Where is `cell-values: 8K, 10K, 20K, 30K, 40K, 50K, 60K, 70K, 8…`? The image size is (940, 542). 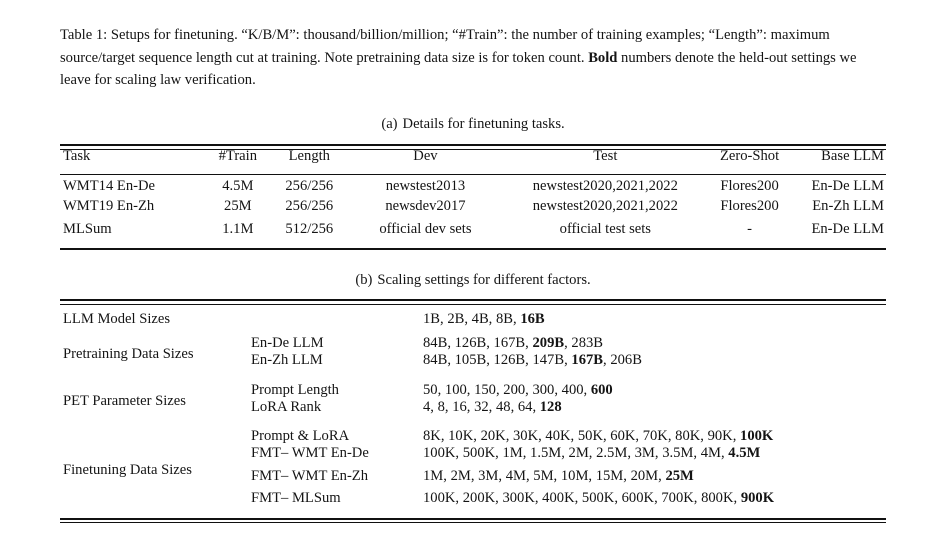 cell-values: 8K, 10K, 20K, 30K, 40K, 50K, 60K, 70K, 8… is located at coordinates (654, 433).